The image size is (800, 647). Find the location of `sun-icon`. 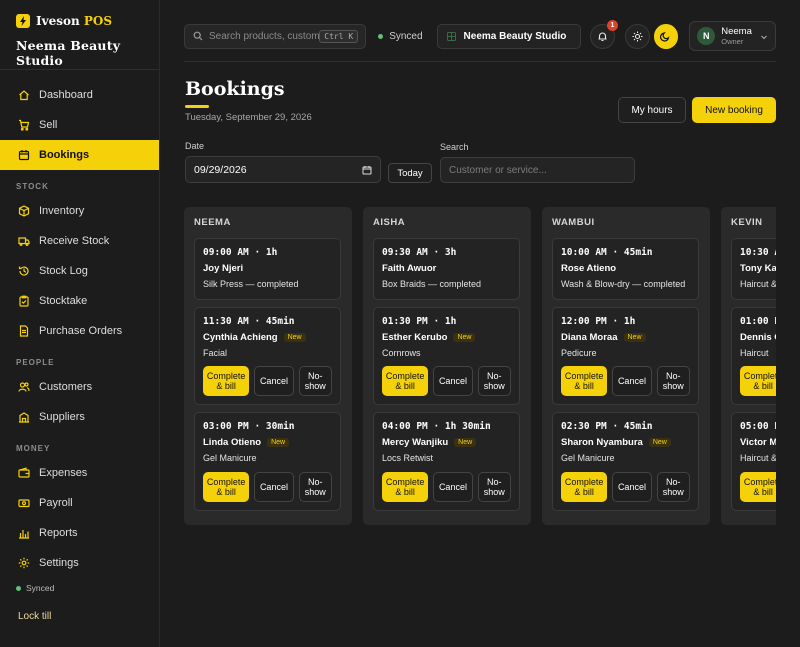

sun-icon is located at coordinates (637, 36).